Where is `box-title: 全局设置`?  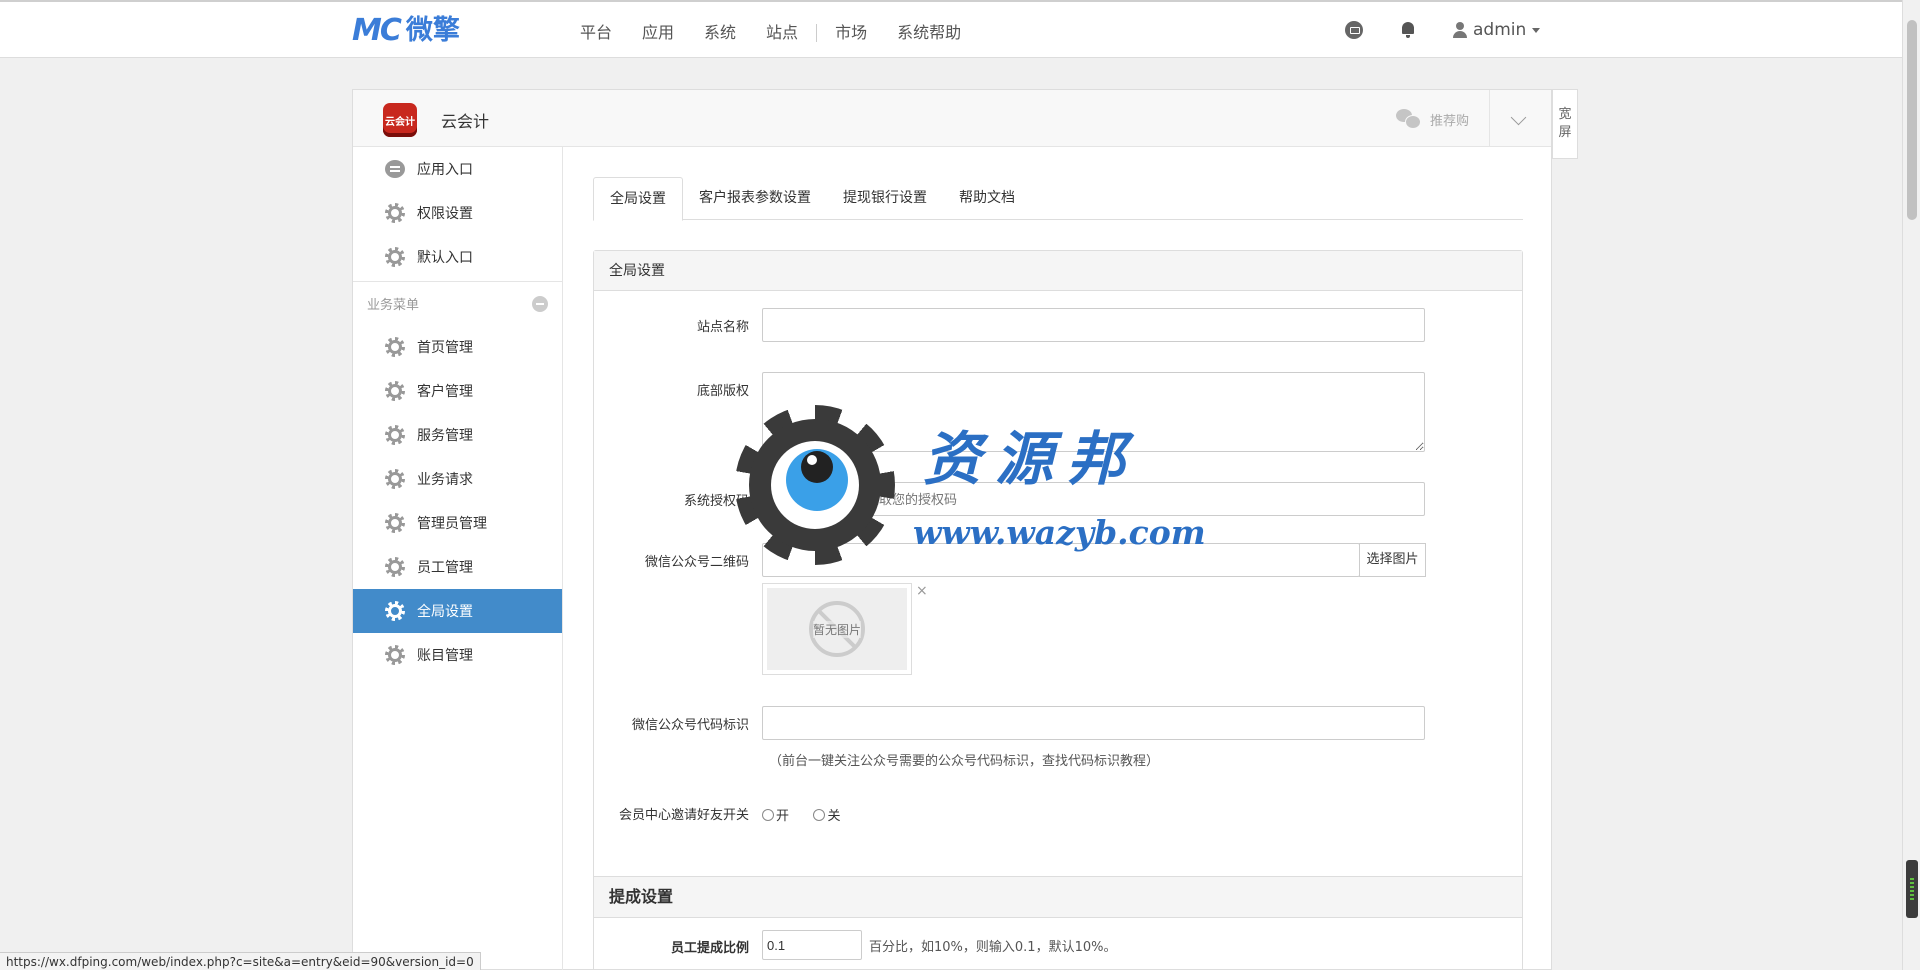 box-title: 全局设置 is located at coordinates (1058, 271).